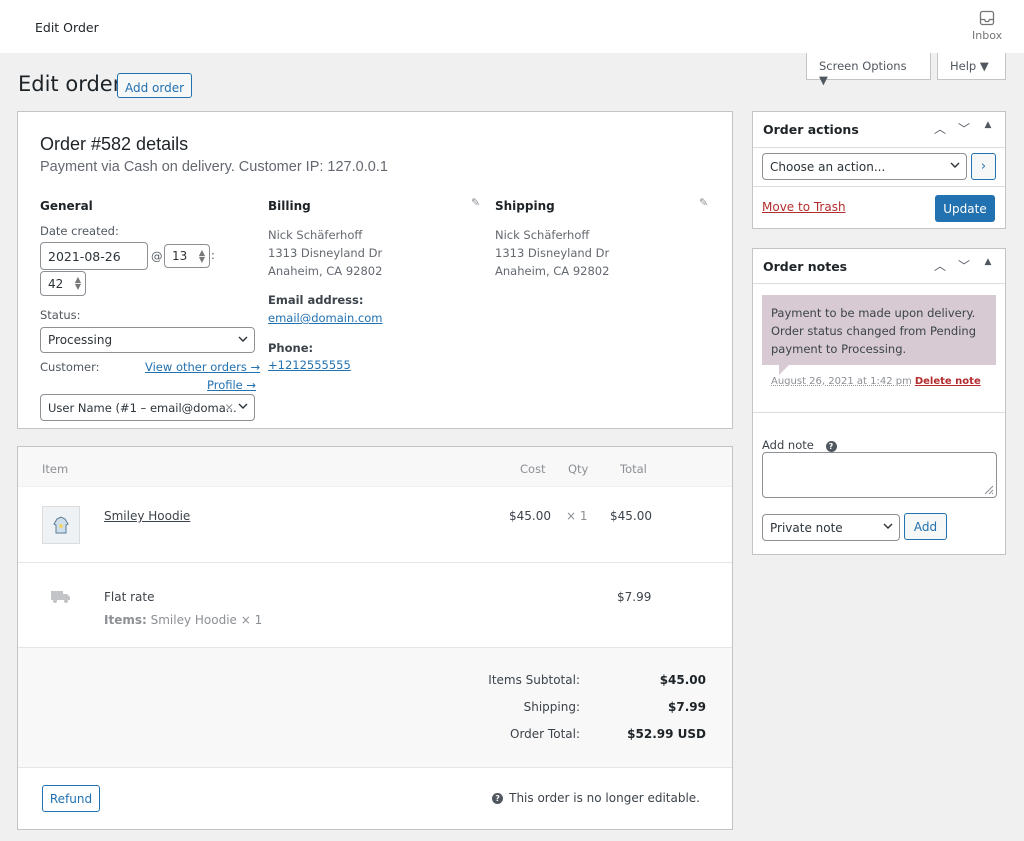  Describe the element at coordinates (806, 527) in the screenshot. I see `note-type-value: Private note` at that location.